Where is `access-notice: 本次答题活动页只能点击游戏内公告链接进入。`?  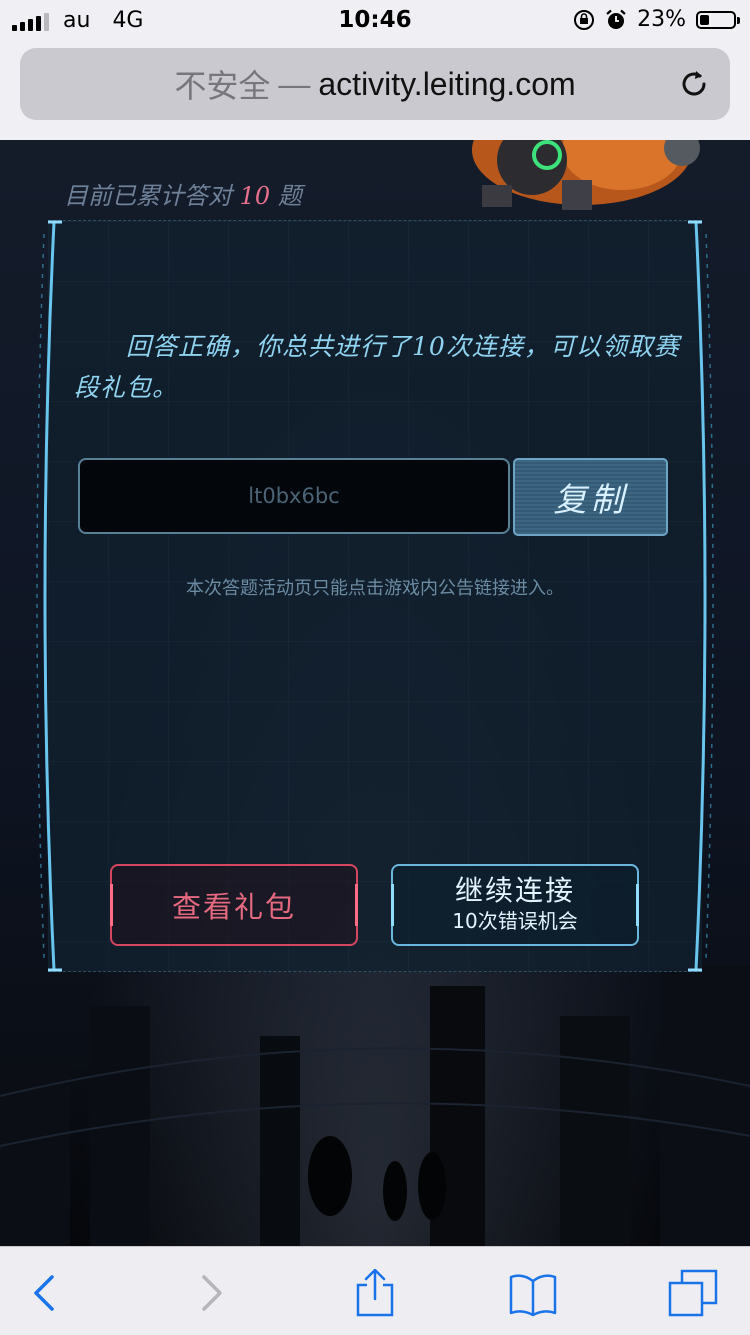
access-notice: 本次答题活动页只能点击游戏内公告链接进入。 is located at coordinates (375, 588).